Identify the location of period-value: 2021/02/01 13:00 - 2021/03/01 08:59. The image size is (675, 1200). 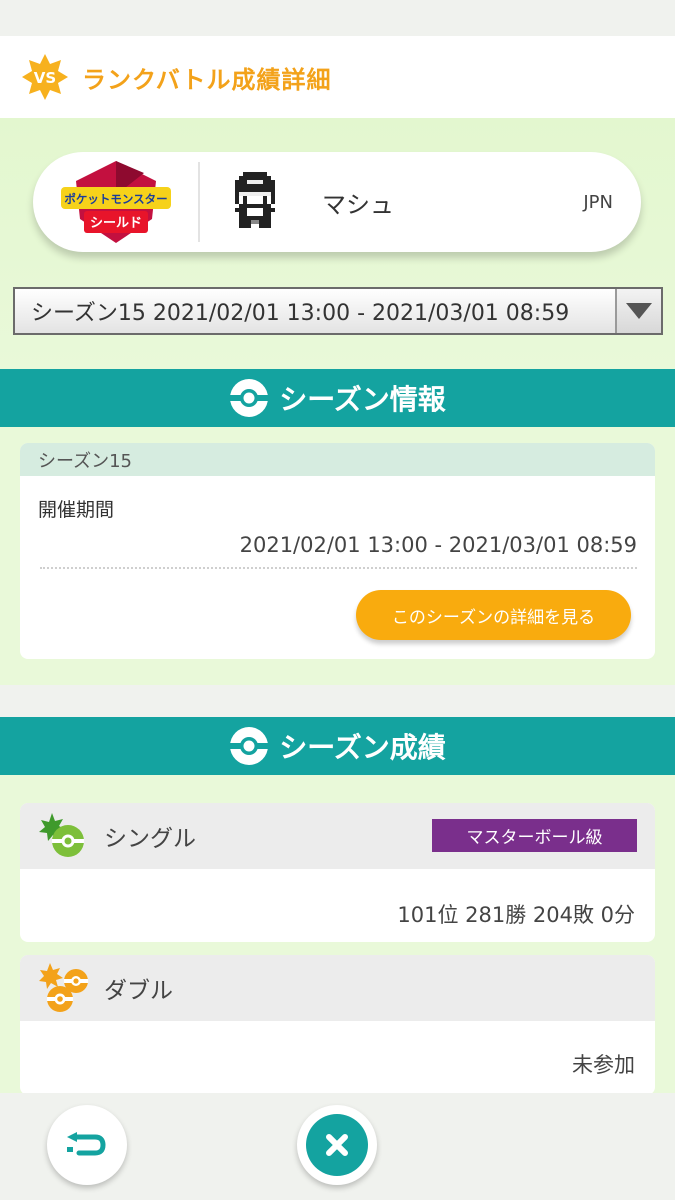
(438, 545).